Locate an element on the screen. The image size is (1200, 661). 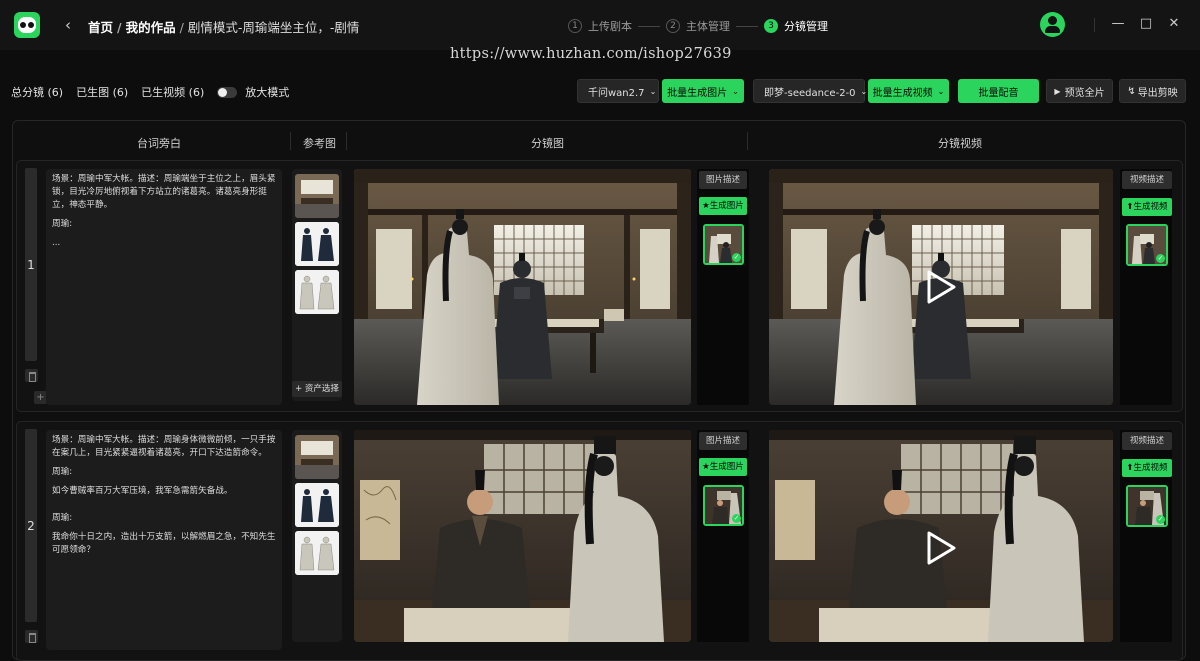
step-upload-script: 1 上传剧本 is located at coordinates (600, 26).